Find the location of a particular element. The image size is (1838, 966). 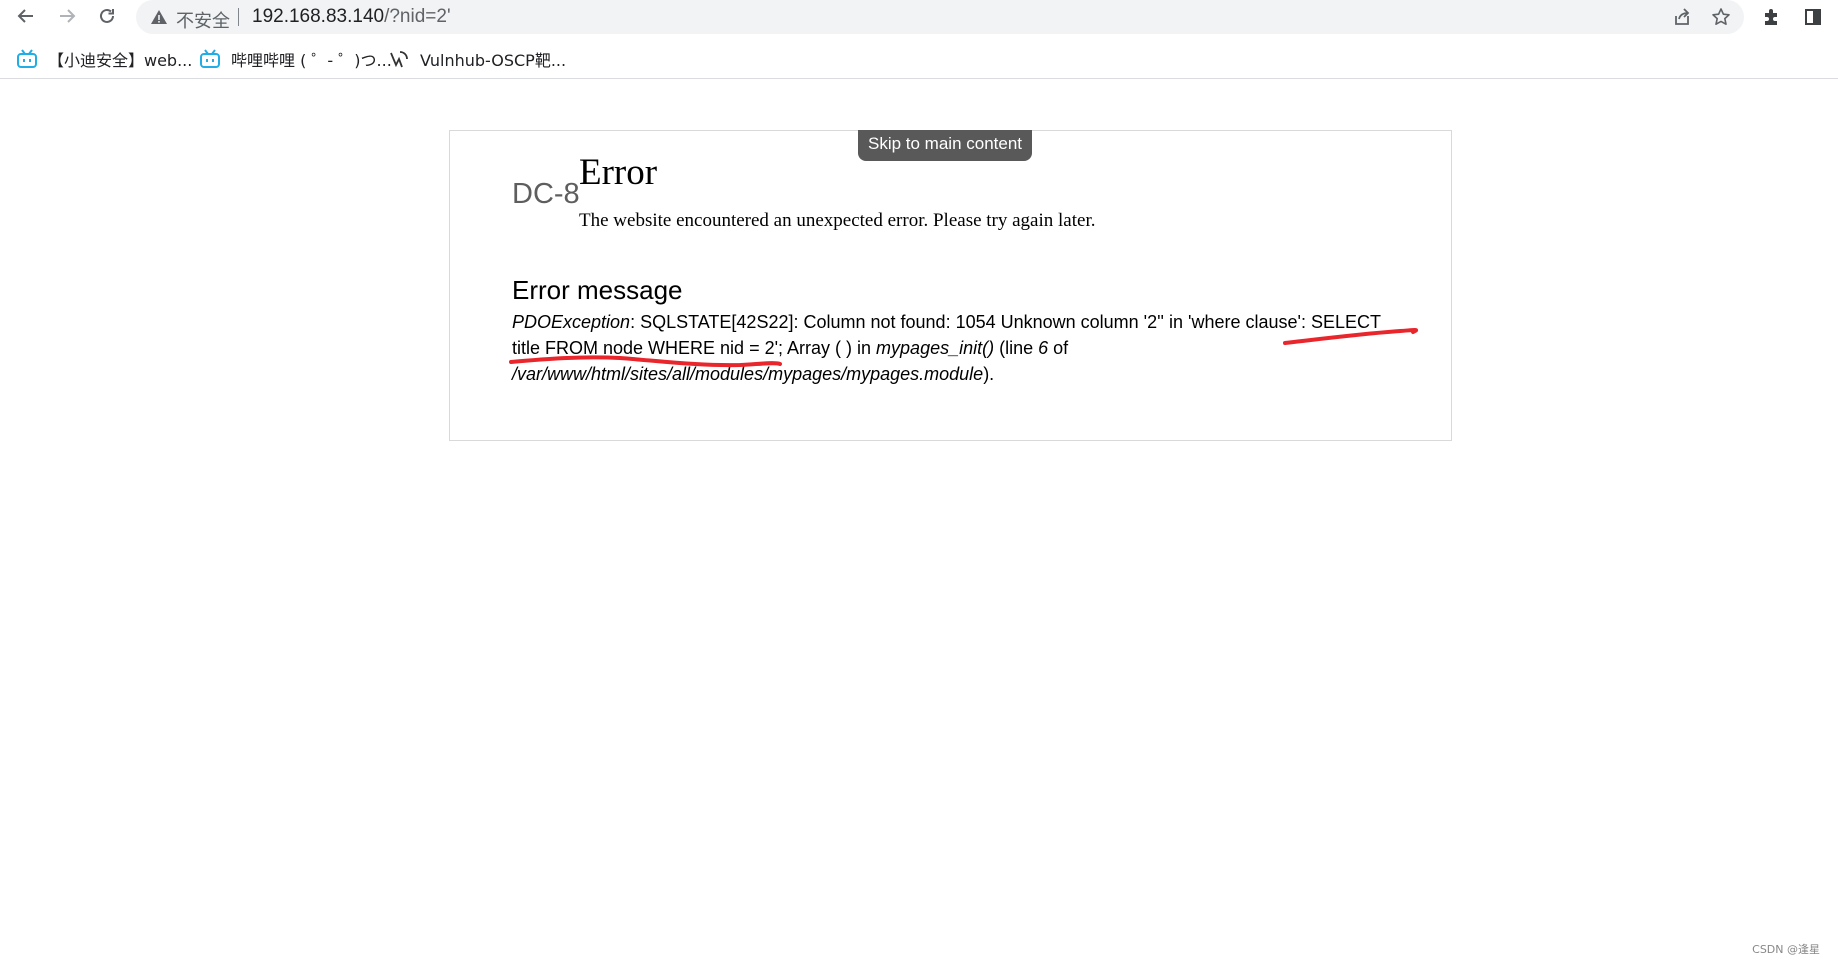

reload-icon is located at coordinates (107, 15).